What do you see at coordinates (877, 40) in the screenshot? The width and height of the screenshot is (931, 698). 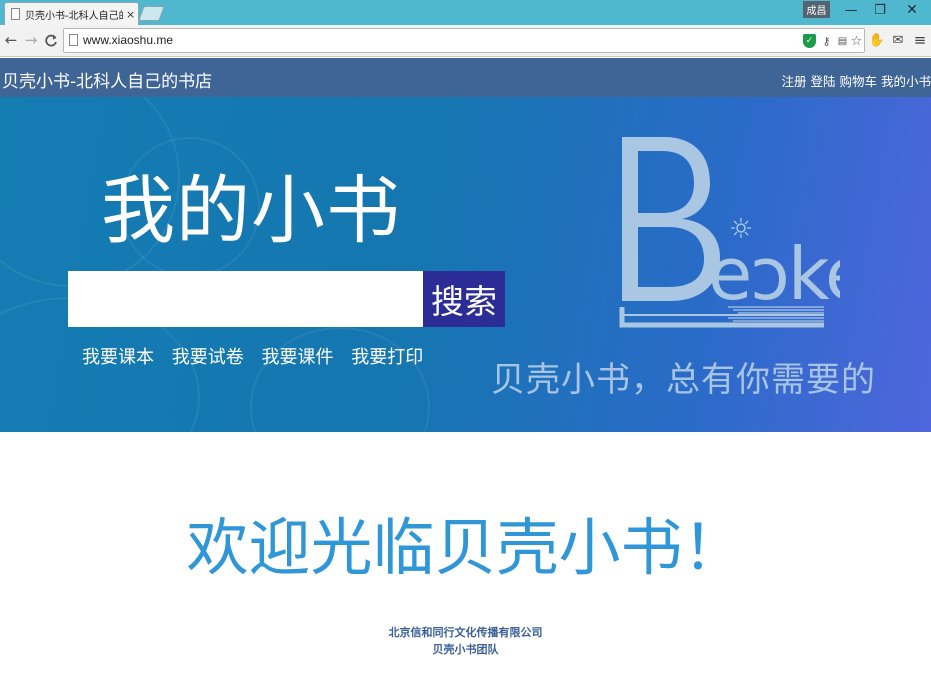 I see `extension-icon: ✋` at bounding box center [877, 40].